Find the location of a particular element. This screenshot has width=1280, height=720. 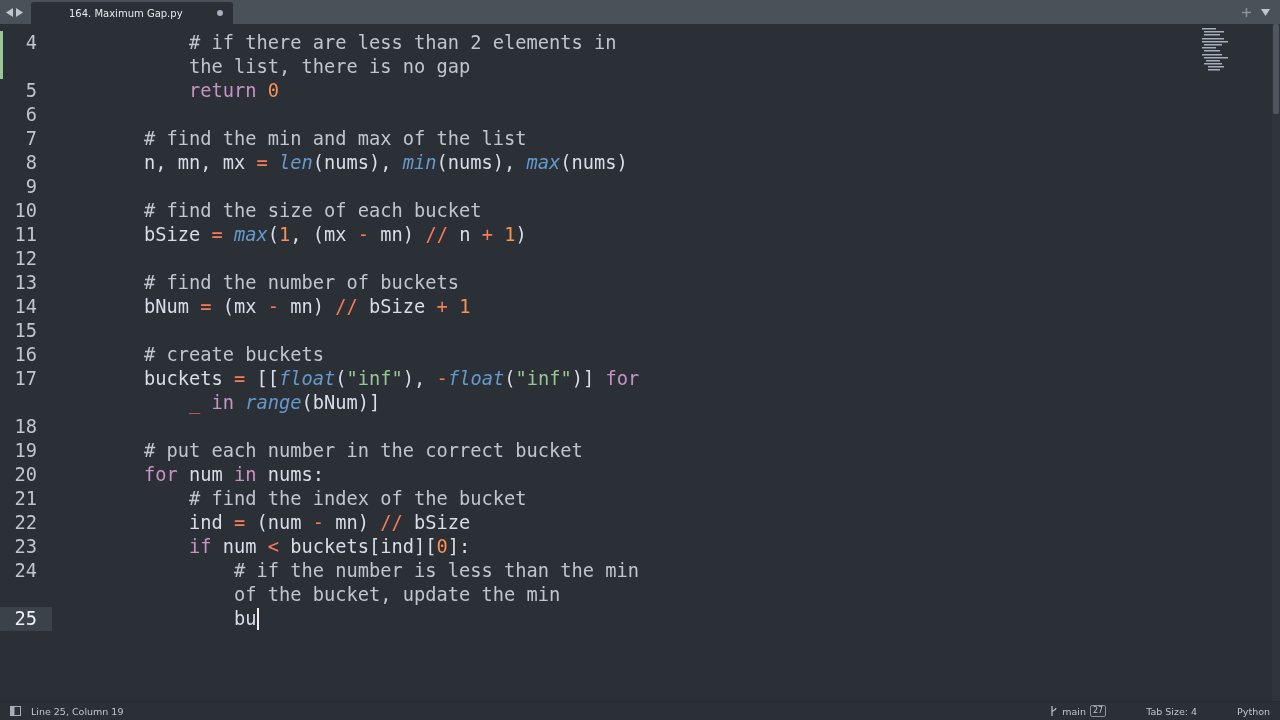

line-number: 14 is located at coordinates (26, 307).